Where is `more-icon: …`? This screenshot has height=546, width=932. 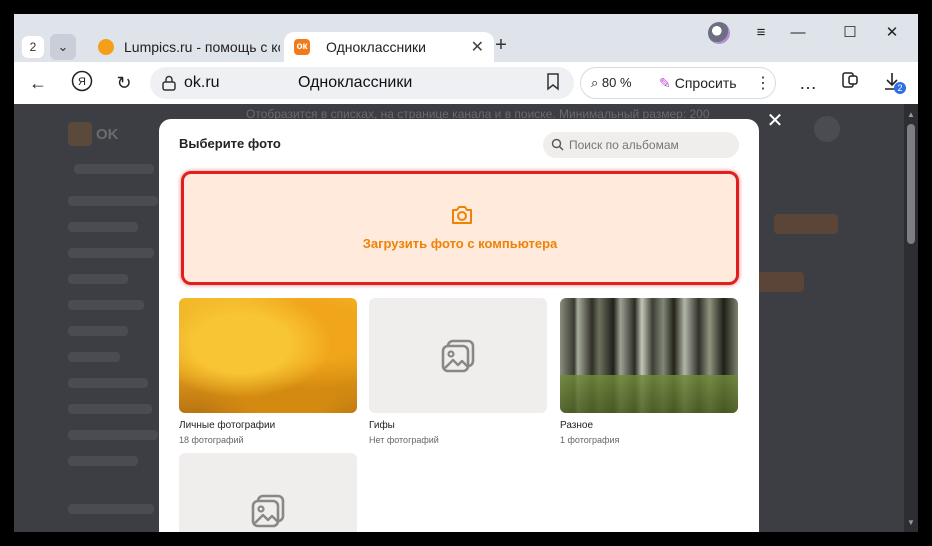 more-icon: … is located at coordinates (808, 83).